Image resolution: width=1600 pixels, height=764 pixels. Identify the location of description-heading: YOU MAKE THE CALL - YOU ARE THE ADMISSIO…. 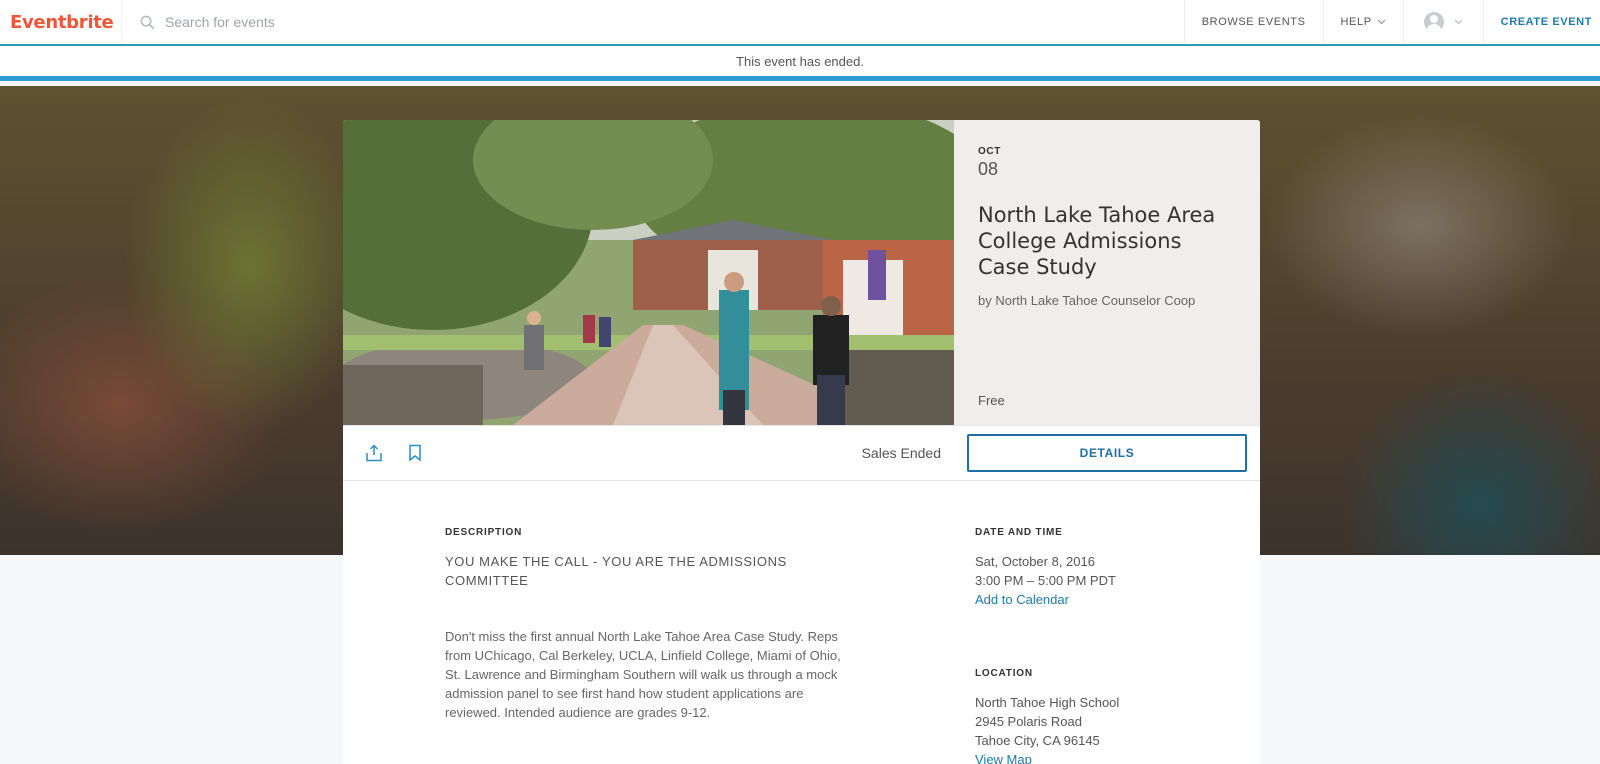
(616, 571).